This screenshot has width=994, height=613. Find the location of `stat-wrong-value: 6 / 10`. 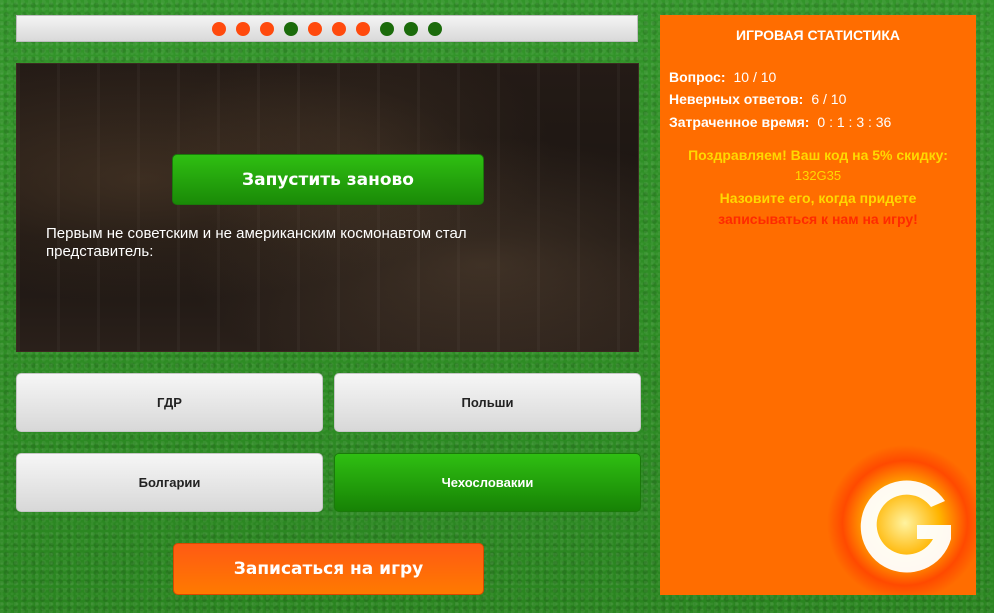

stat-wrong-value: 6 / 10 is located at coordinates (829, 99).